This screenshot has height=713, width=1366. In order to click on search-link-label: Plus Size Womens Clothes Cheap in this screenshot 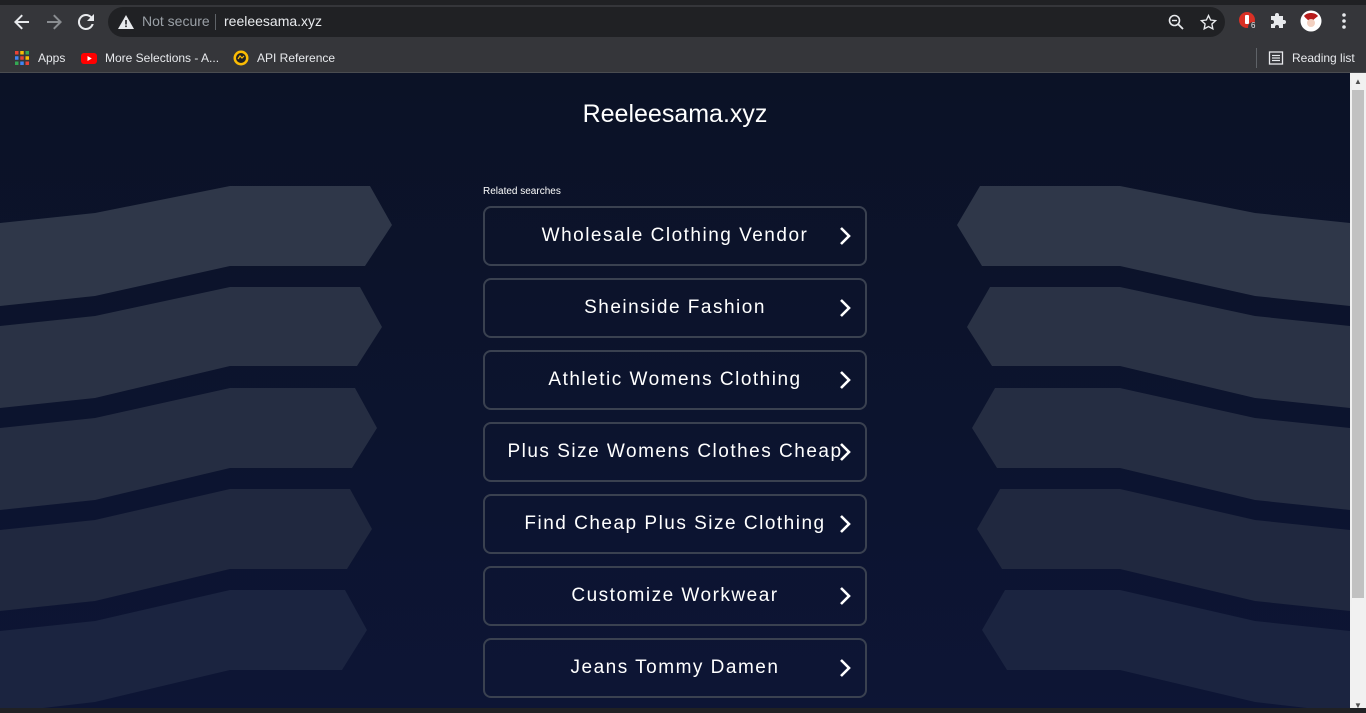, I will do `click(675, 451)`.